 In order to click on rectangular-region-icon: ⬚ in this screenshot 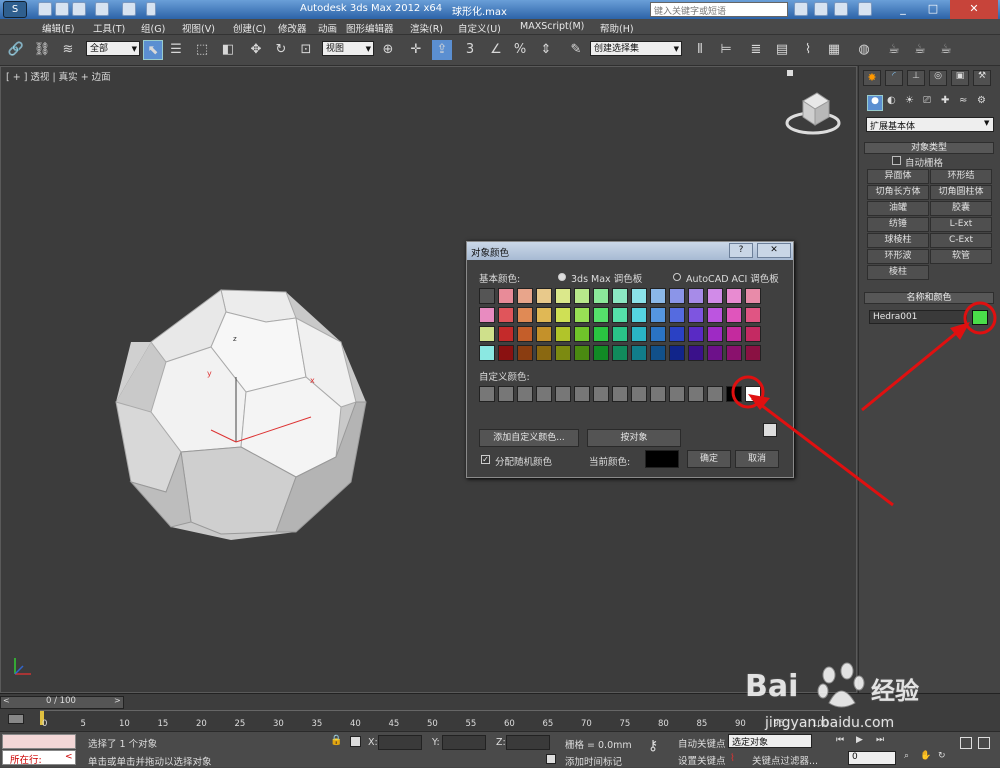, I will do `click(202, 50)`.